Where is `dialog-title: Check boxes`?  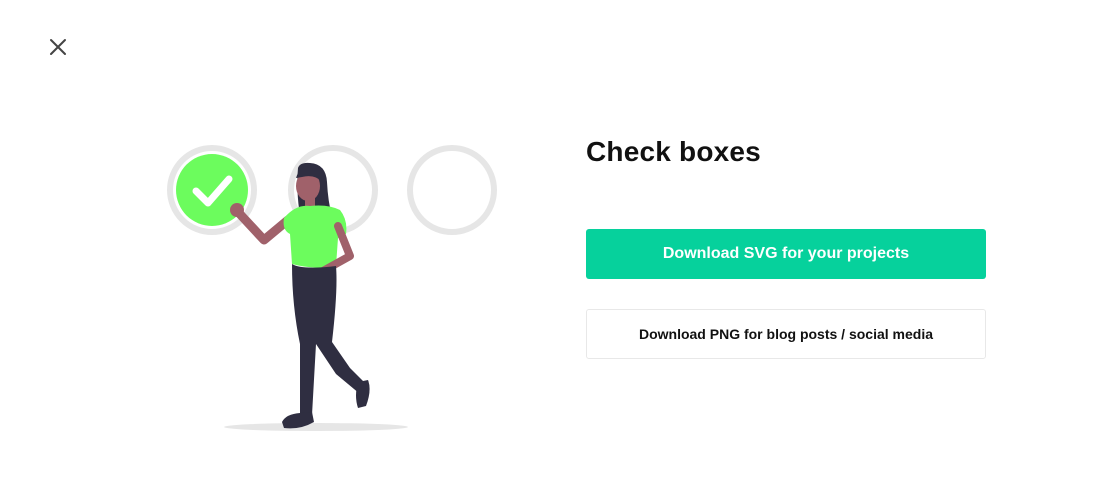
dialog-title: Check boxes is located at coordinates (673, 151).